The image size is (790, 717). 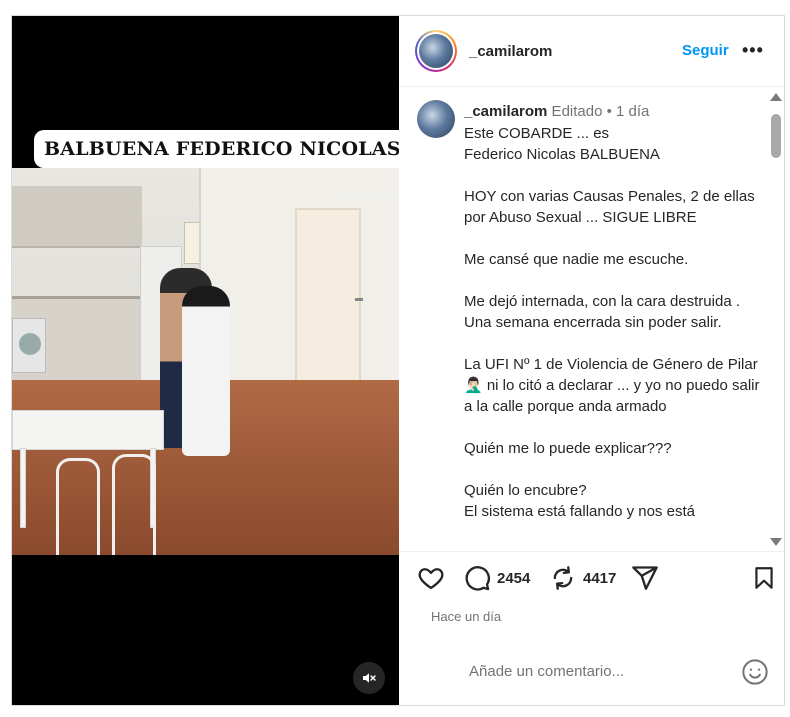 I want to click on table-leg, so click(x=23, y=488).